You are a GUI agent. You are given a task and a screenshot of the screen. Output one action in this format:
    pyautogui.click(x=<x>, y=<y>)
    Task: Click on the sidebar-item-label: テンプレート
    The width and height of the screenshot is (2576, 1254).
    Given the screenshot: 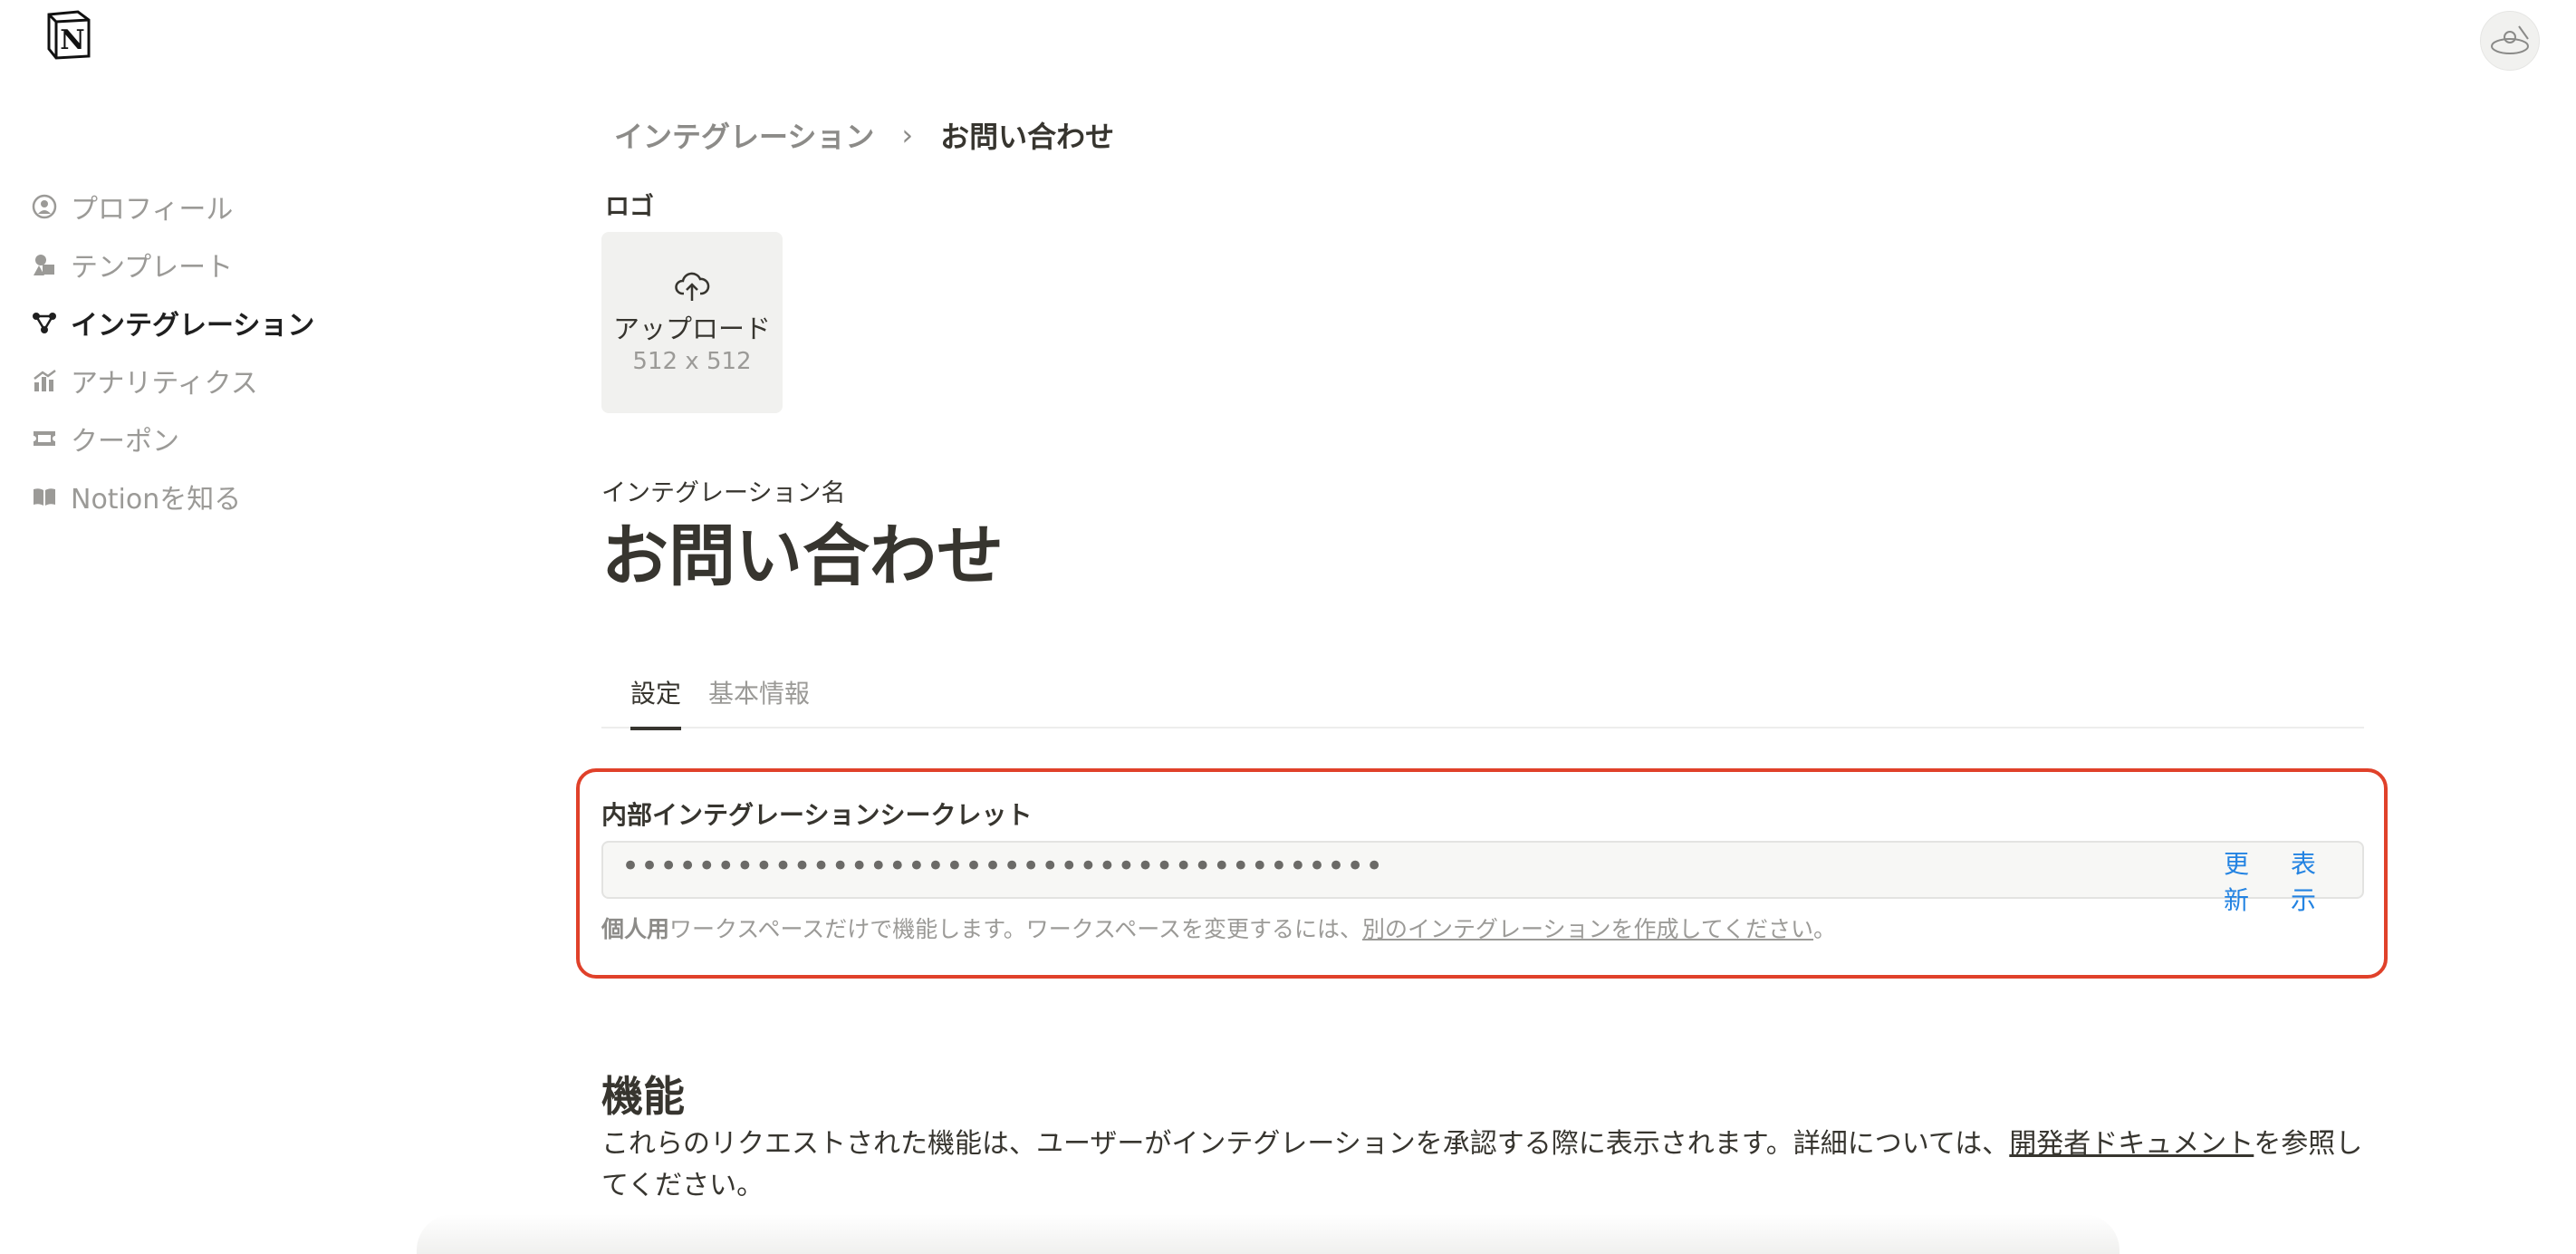 What is the action you would take?
    pyautogui.click(x=152, y=268)
    